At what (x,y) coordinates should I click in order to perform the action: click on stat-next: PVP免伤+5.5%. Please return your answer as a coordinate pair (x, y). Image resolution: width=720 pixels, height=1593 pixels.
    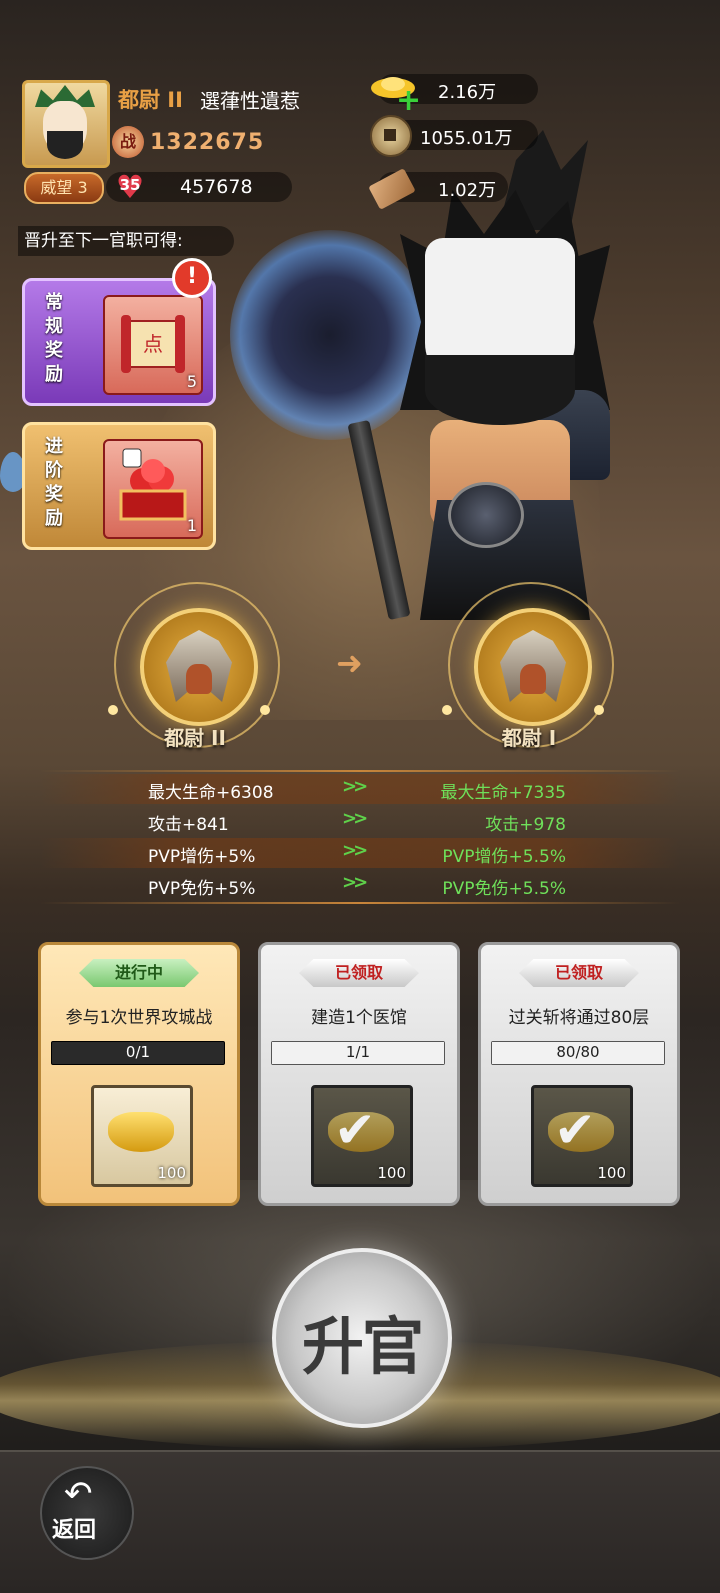
    Looking at the image, I should click on (504, 889).